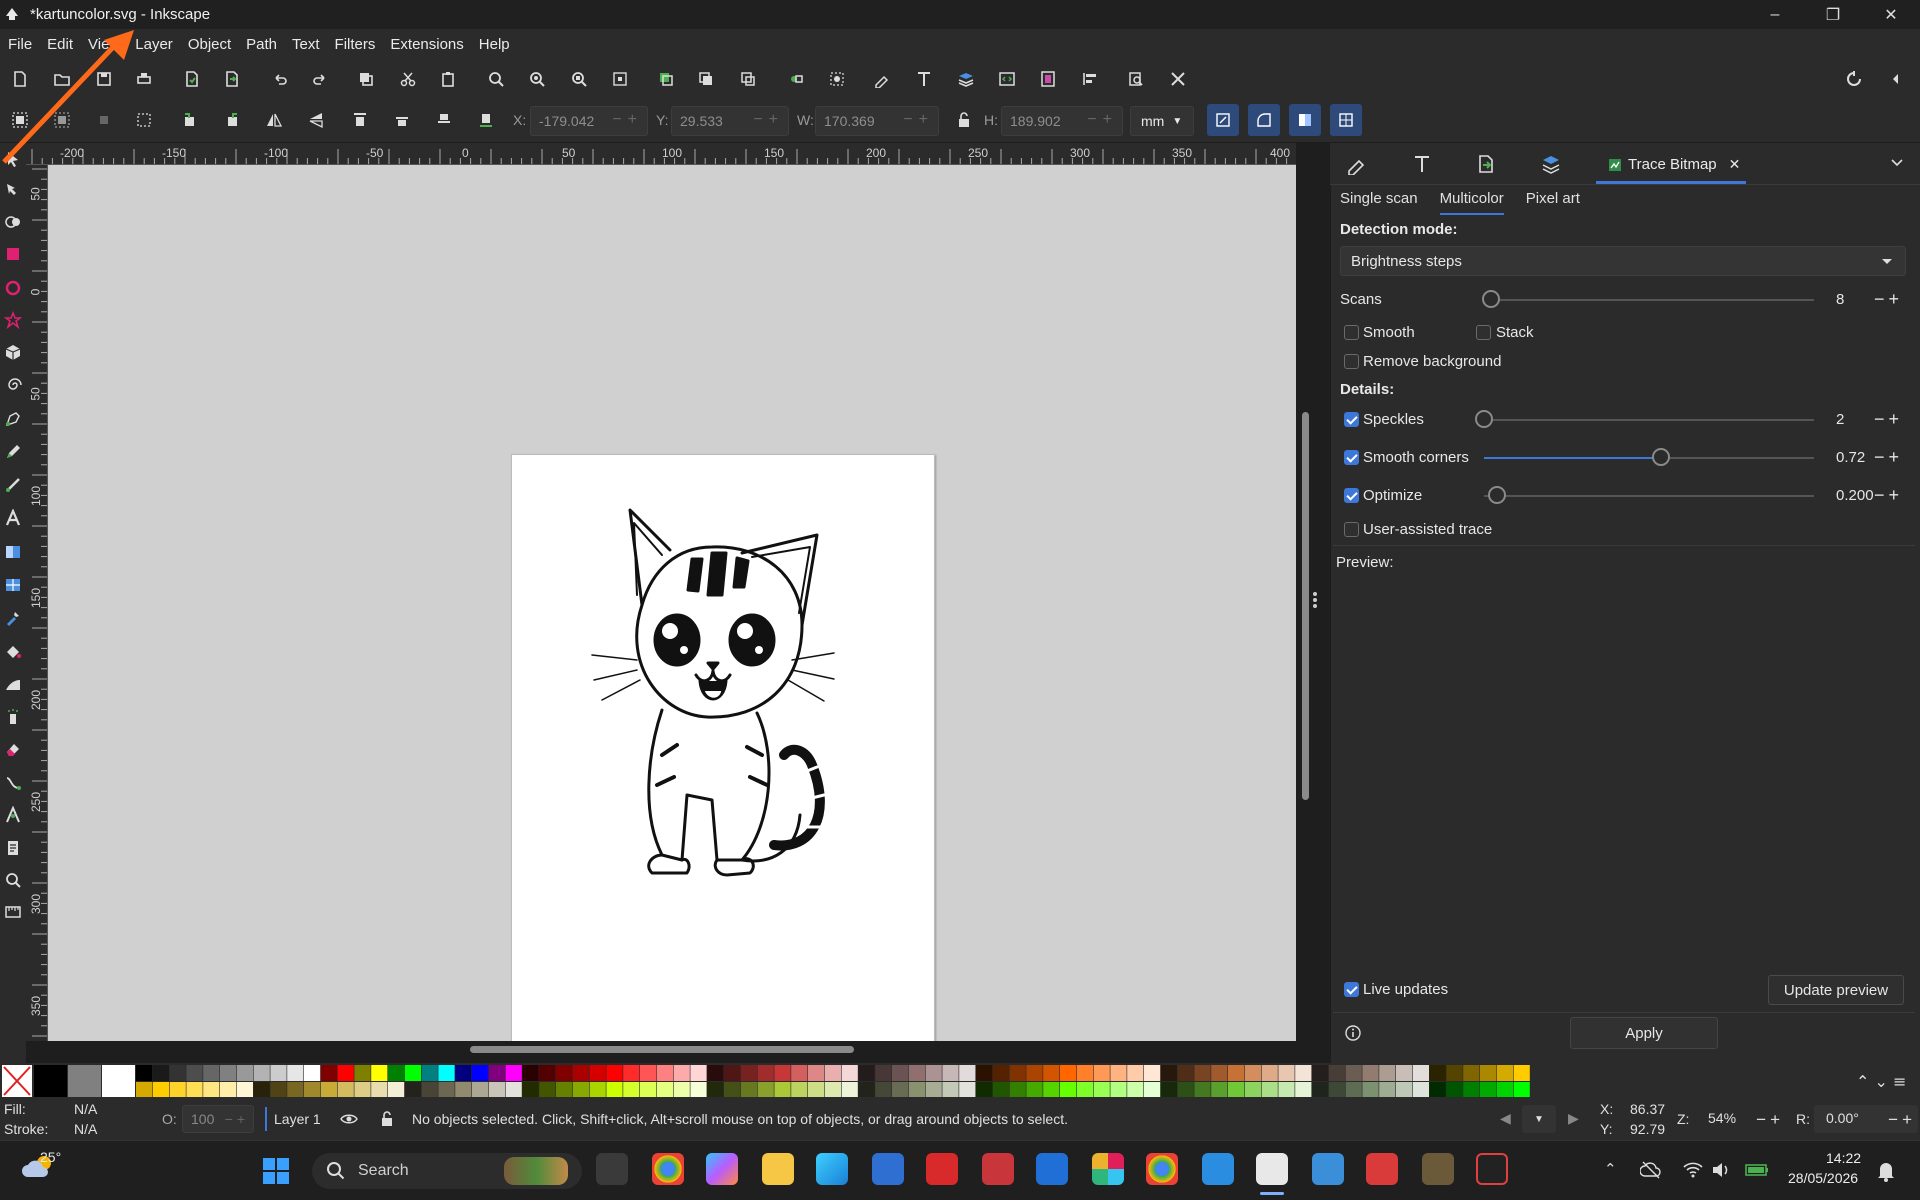 The width and height of the screenshot is (1920, 1200). Describe the element at coordinates (274, 120) in the screenshot. I see `flip-horizontal-button` at that location.